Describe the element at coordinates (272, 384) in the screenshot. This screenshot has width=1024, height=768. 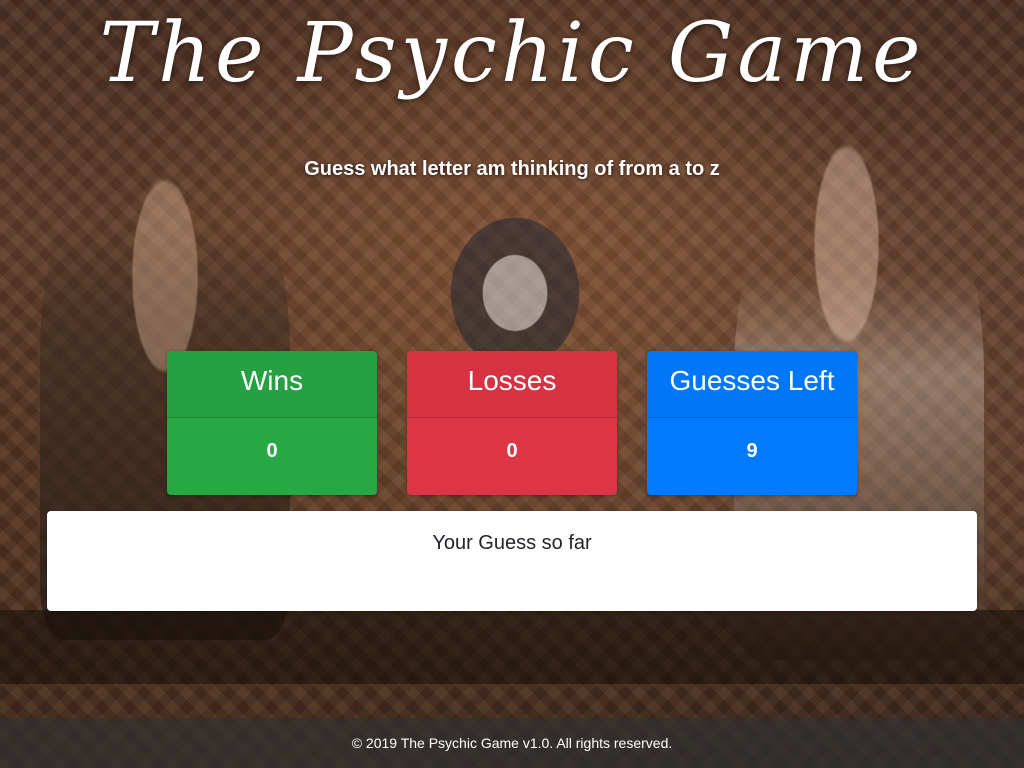
I see `wins-label: Wins` at that location.